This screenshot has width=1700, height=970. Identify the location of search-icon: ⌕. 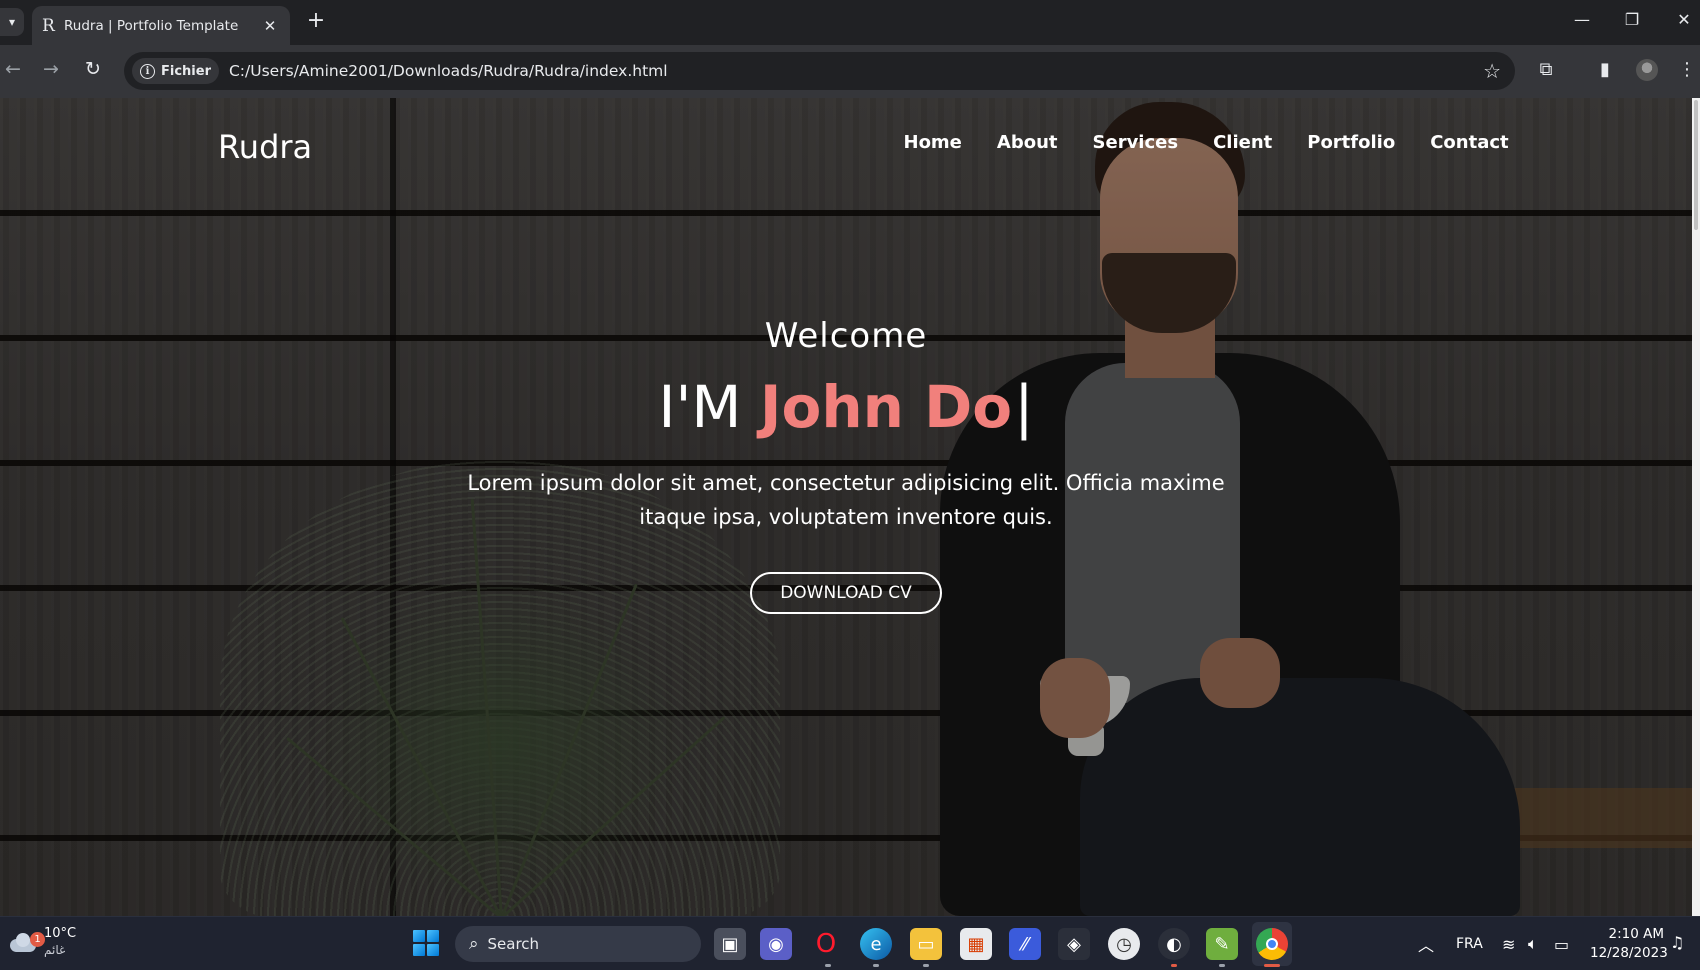
(474, 944).